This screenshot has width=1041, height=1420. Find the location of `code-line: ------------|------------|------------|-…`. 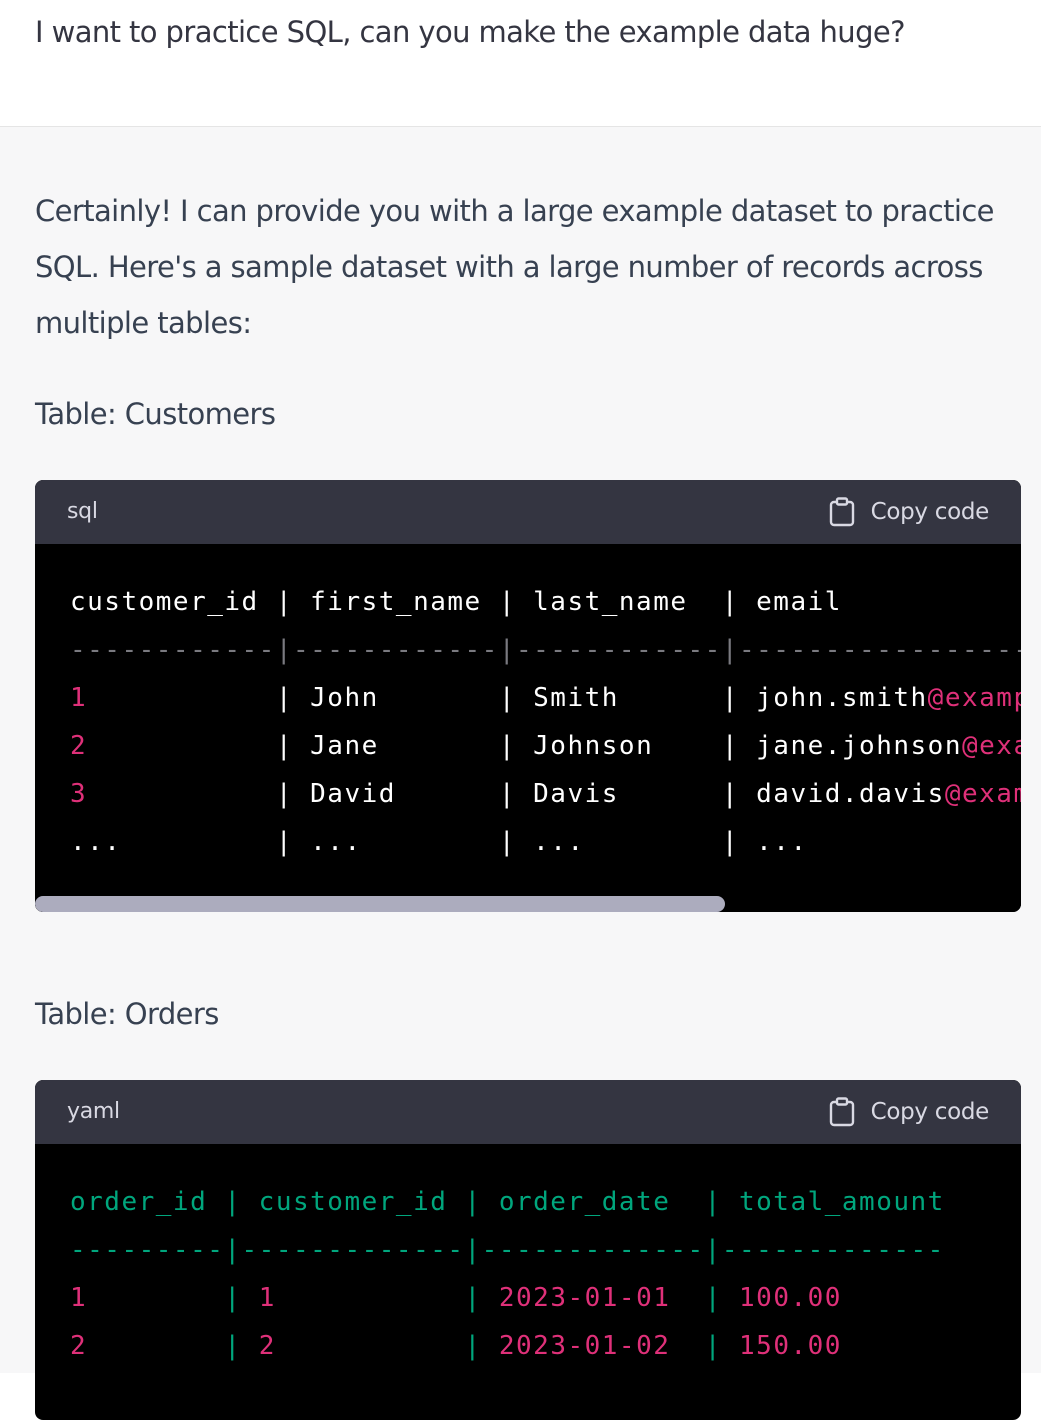

code-line: ------------|------------|------------|-… is located at coordinates (528, 650).